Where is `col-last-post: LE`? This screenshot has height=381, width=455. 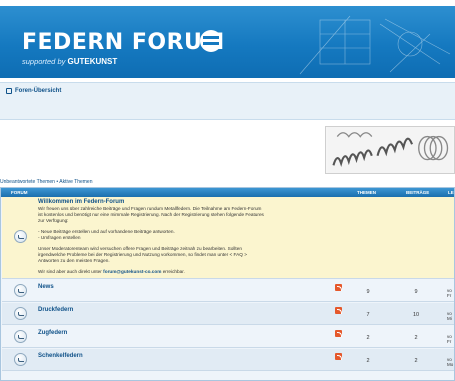
col-last-post: LE is located at coordinates (451, 192).